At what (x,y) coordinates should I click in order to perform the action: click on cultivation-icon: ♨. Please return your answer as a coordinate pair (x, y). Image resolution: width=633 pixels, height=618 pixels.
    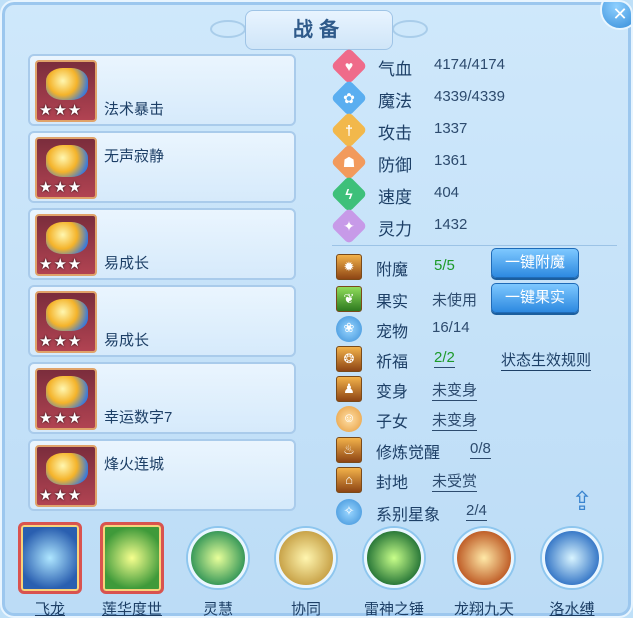
    Looking at the image, I should click on (349, 450).